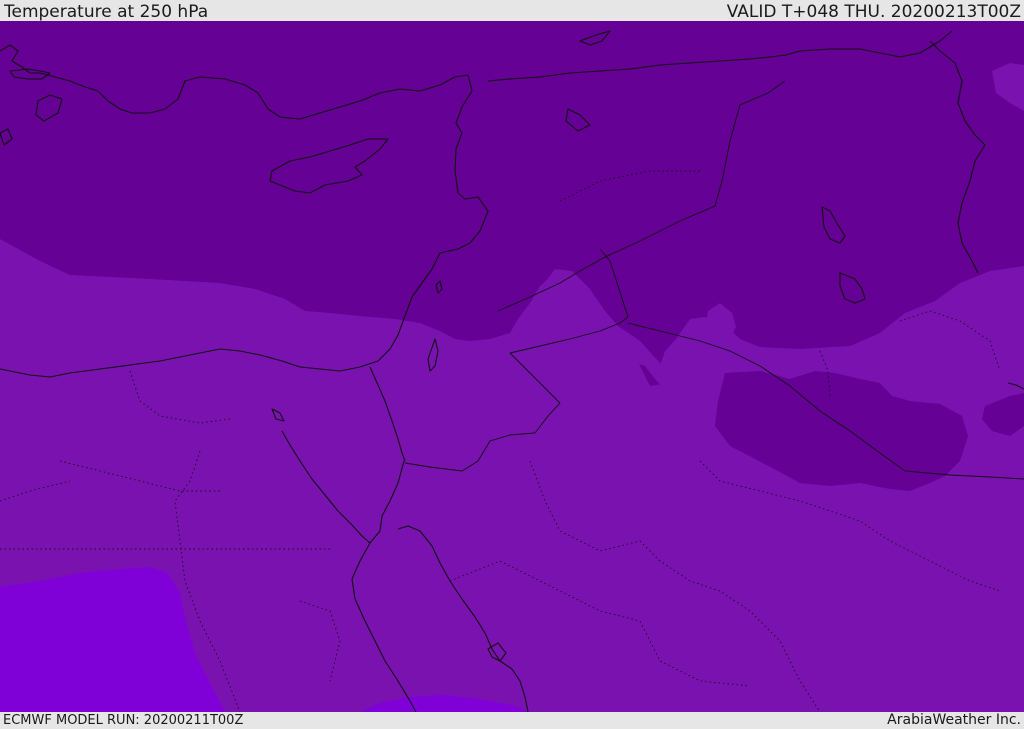 The image size is (1024, 729). Describe the element at coordinates (873, 12) in the screenshot. I see `valid-time: VALID T+048 THU. 20200213T00Z` at that location.